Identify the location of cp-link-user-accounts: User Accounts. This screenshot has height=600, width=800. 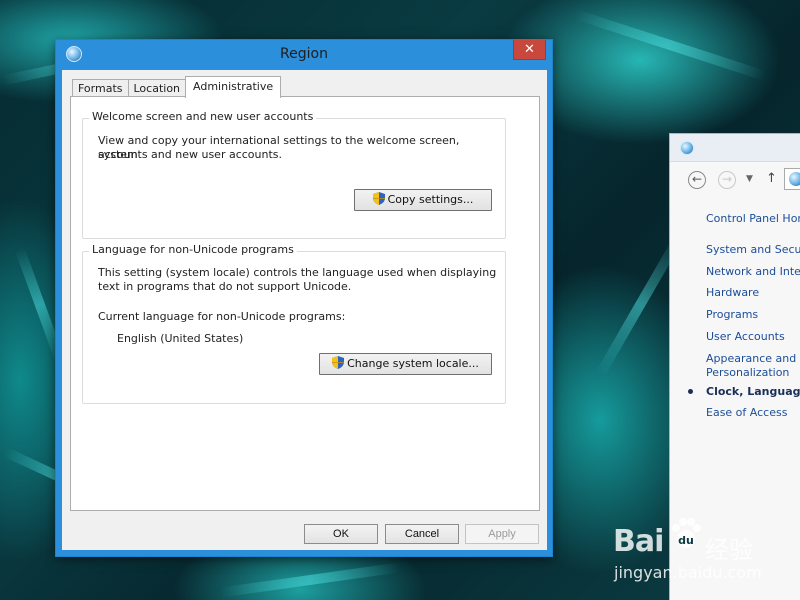
(745, 337).